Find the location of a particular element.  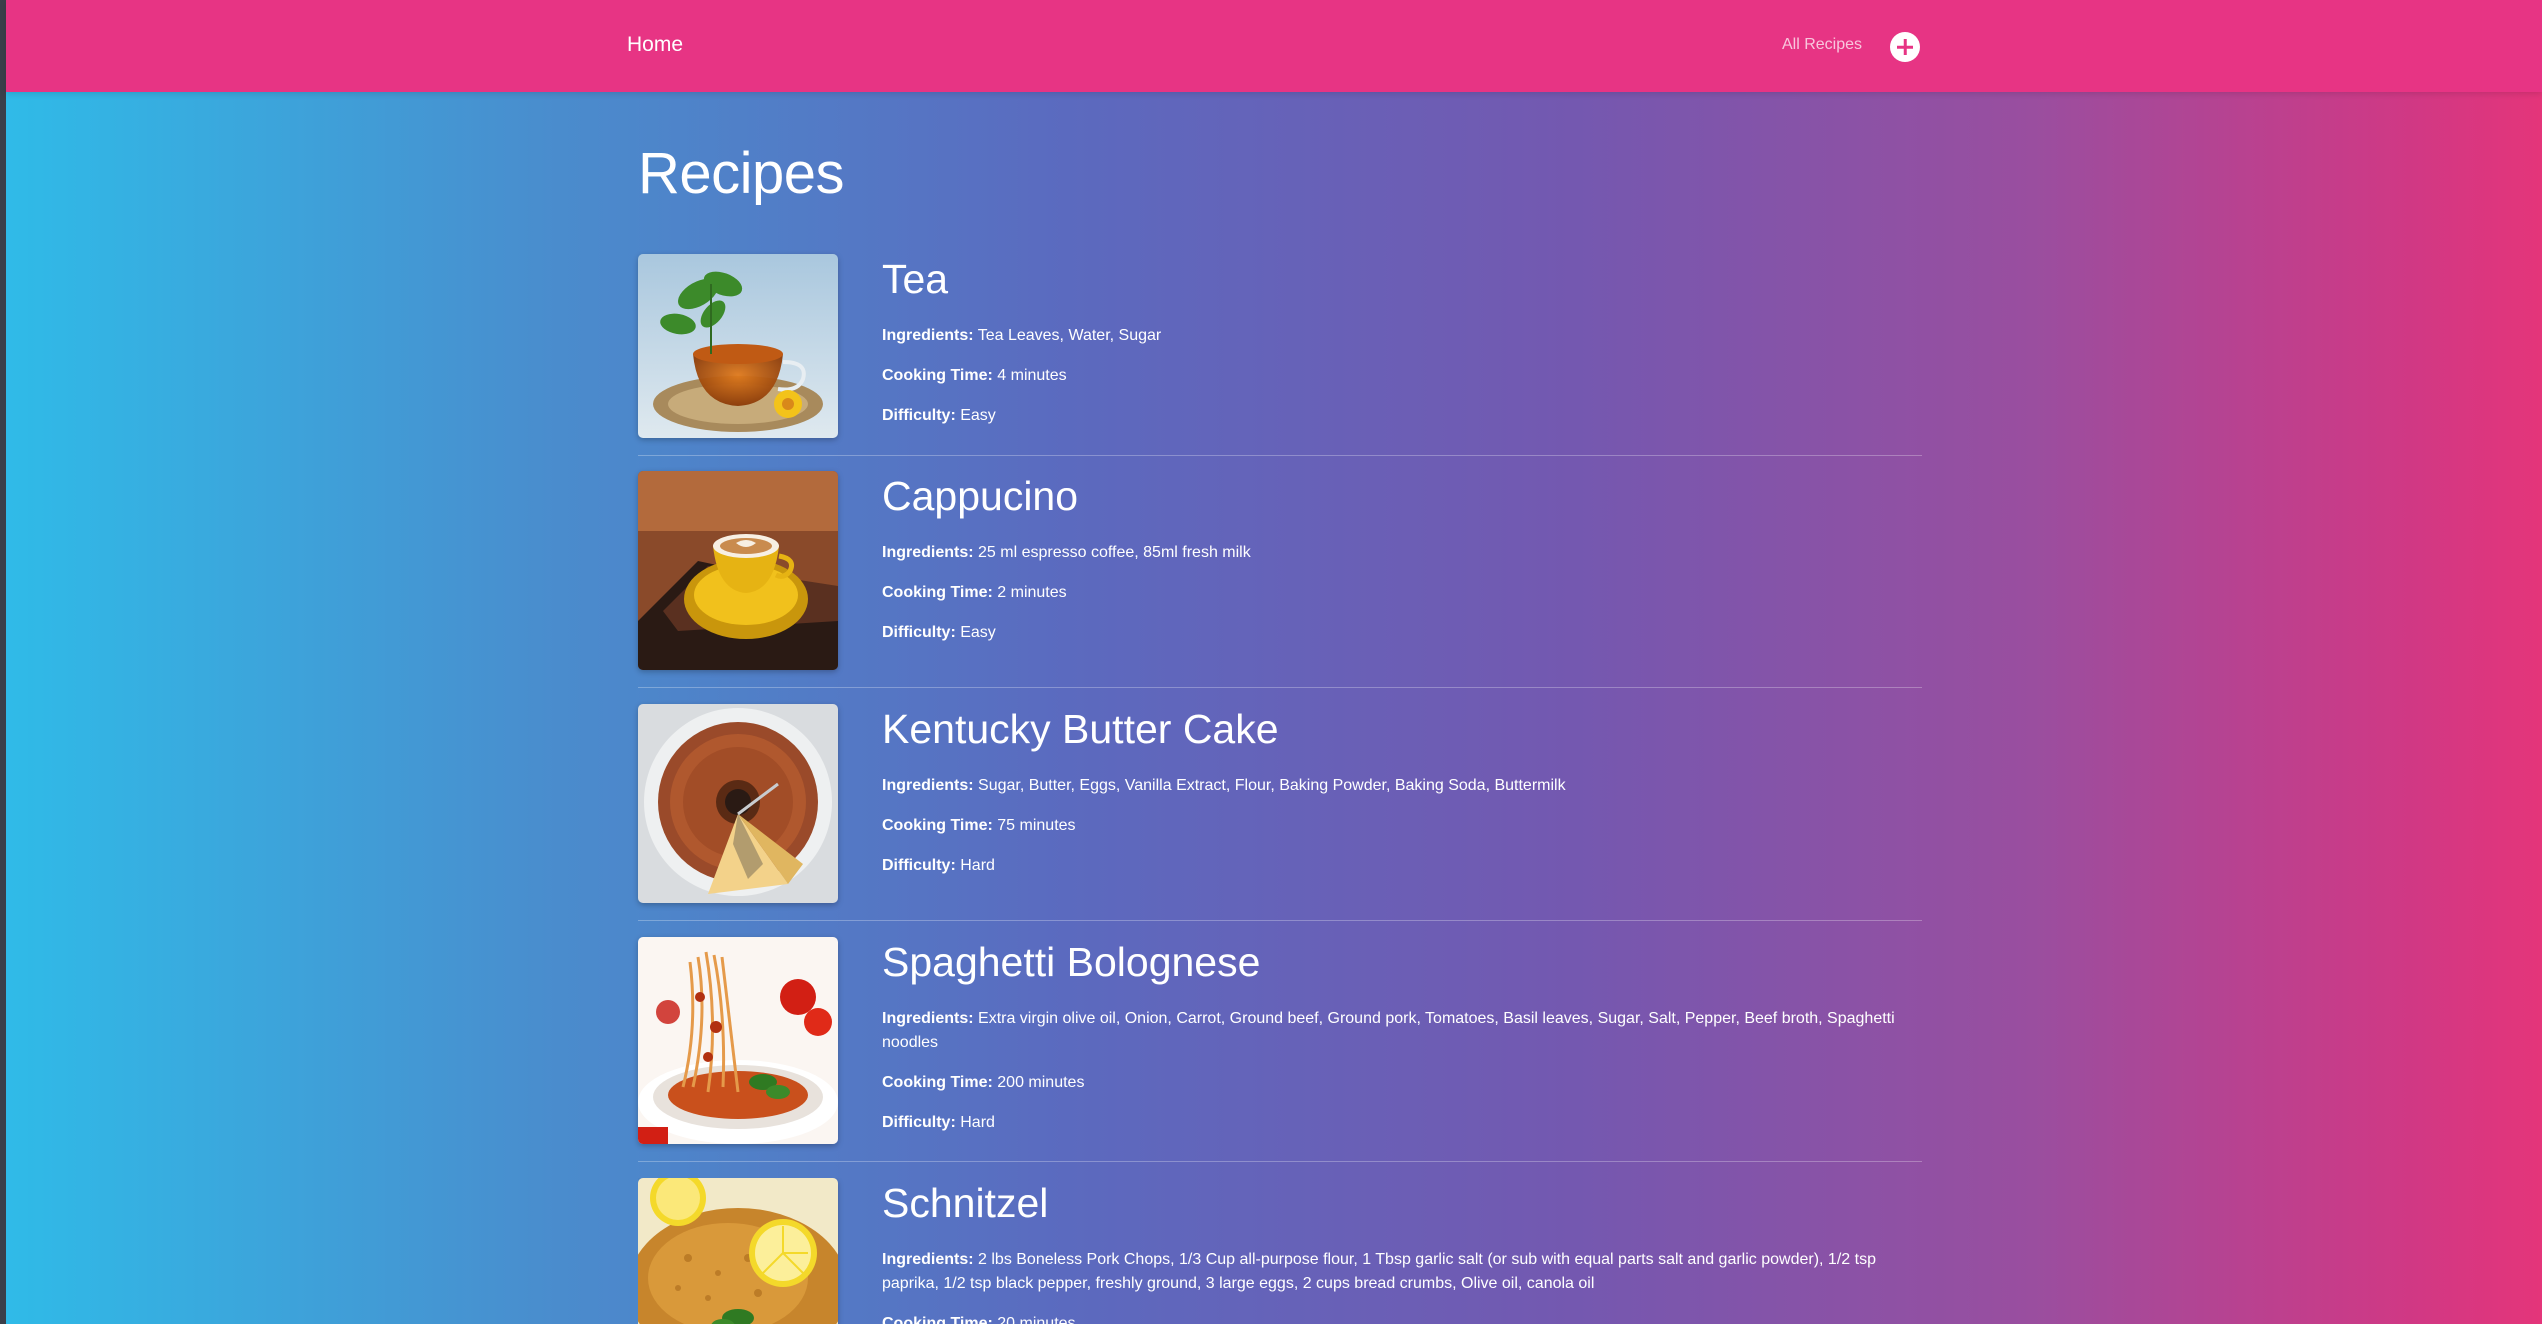

nav-home-link: Home is located at coordinates (655, 45).